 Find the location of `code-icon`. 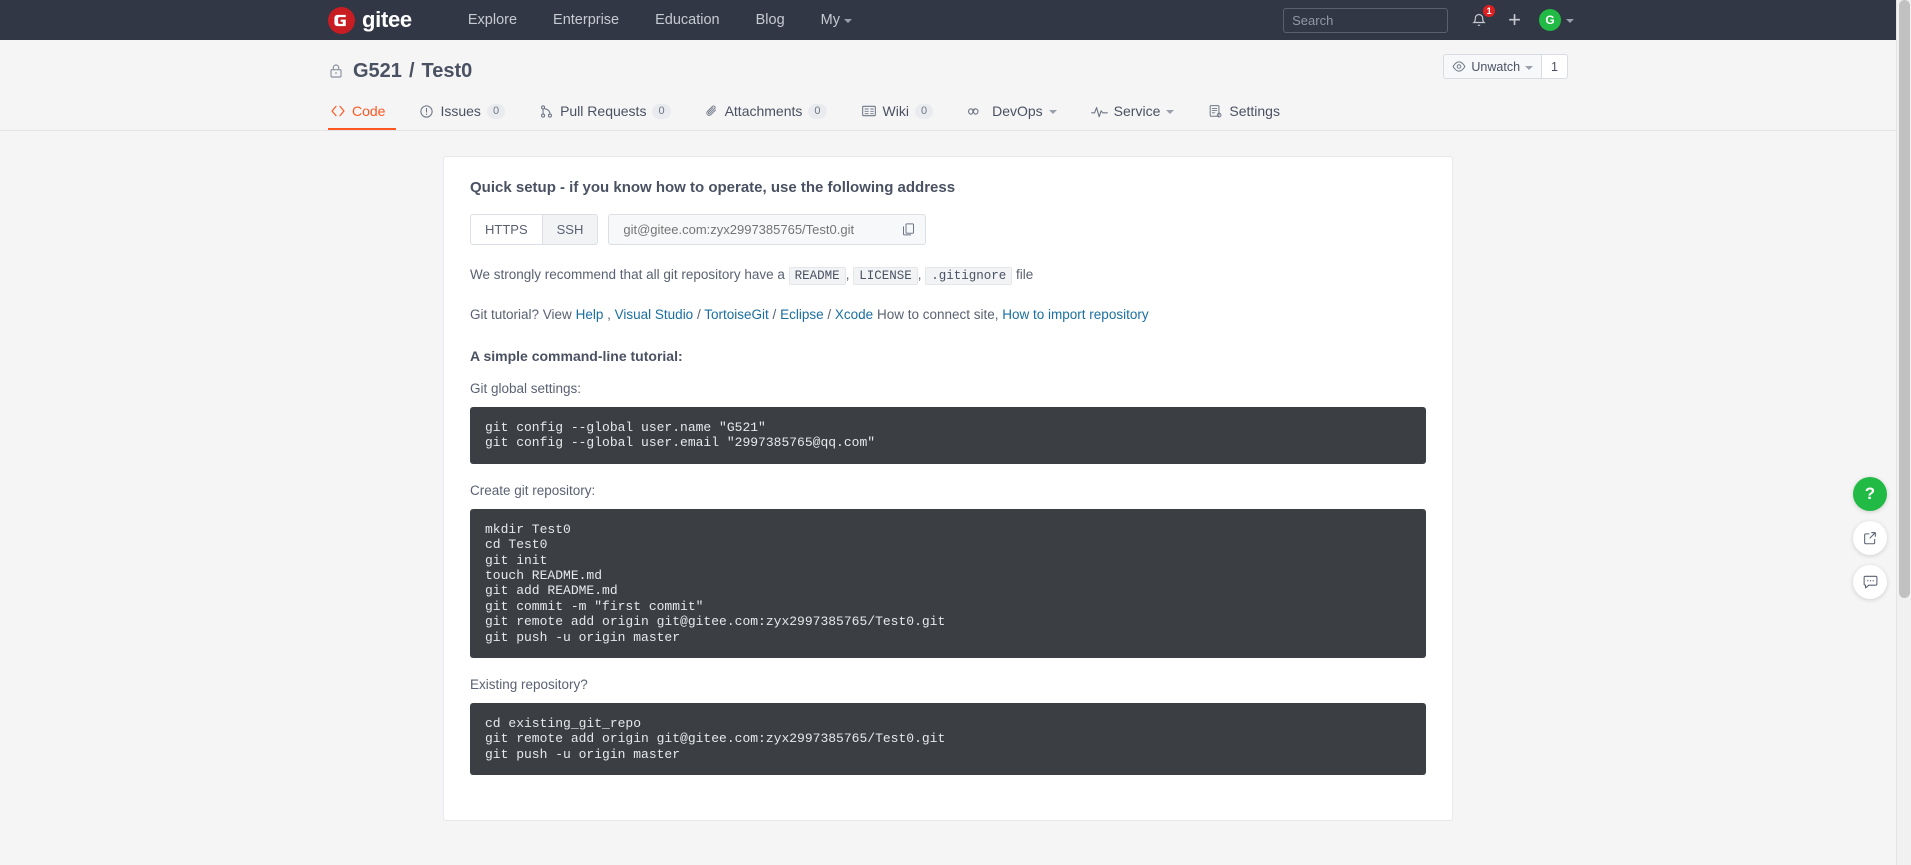

code-icon is located at coordinates (338, 111).